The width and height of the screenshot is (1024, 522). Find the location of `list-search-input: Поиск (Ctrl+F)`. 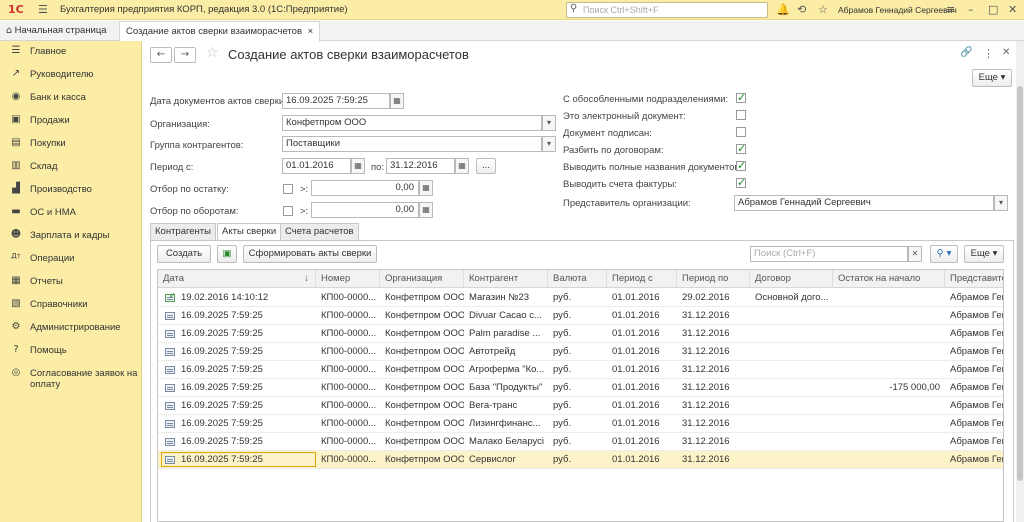

list-search-input: Поиск (Ctrl+F) is located at coordinates (829, 254).